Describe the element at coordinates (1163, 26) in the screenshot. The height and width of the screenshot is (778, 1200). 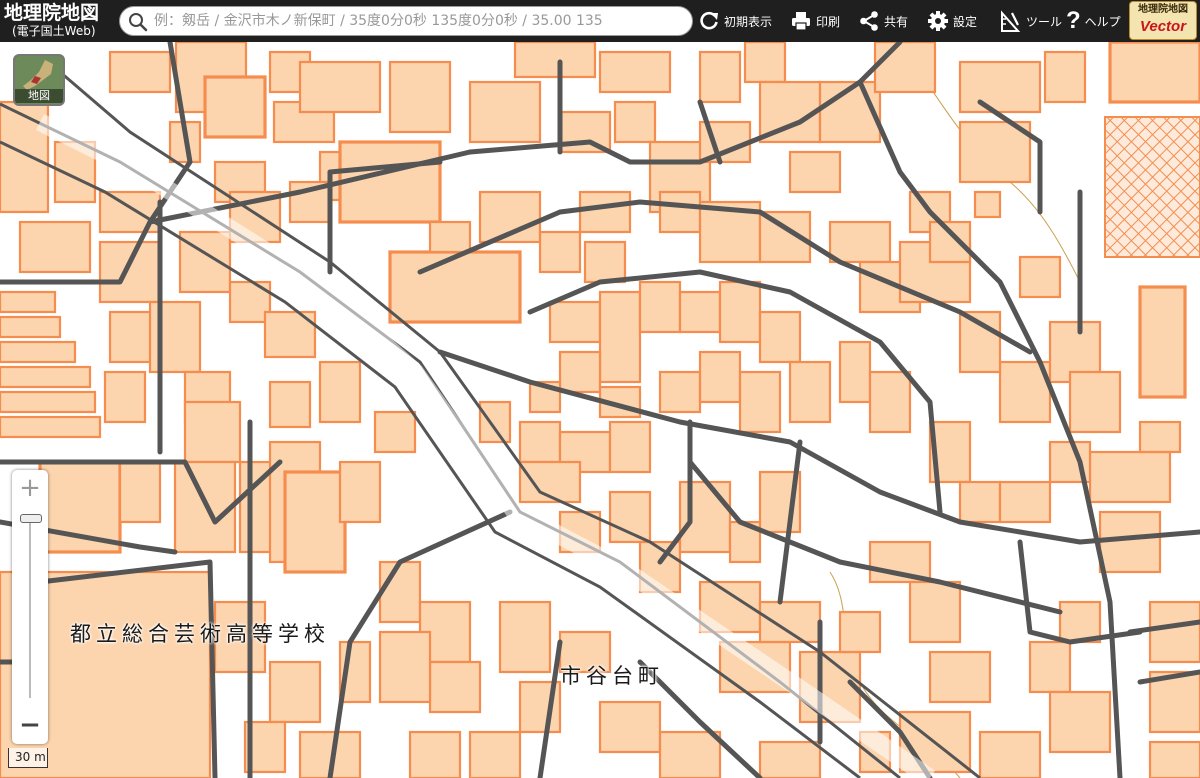
I see `vector-badge-word: Vector` at that location.